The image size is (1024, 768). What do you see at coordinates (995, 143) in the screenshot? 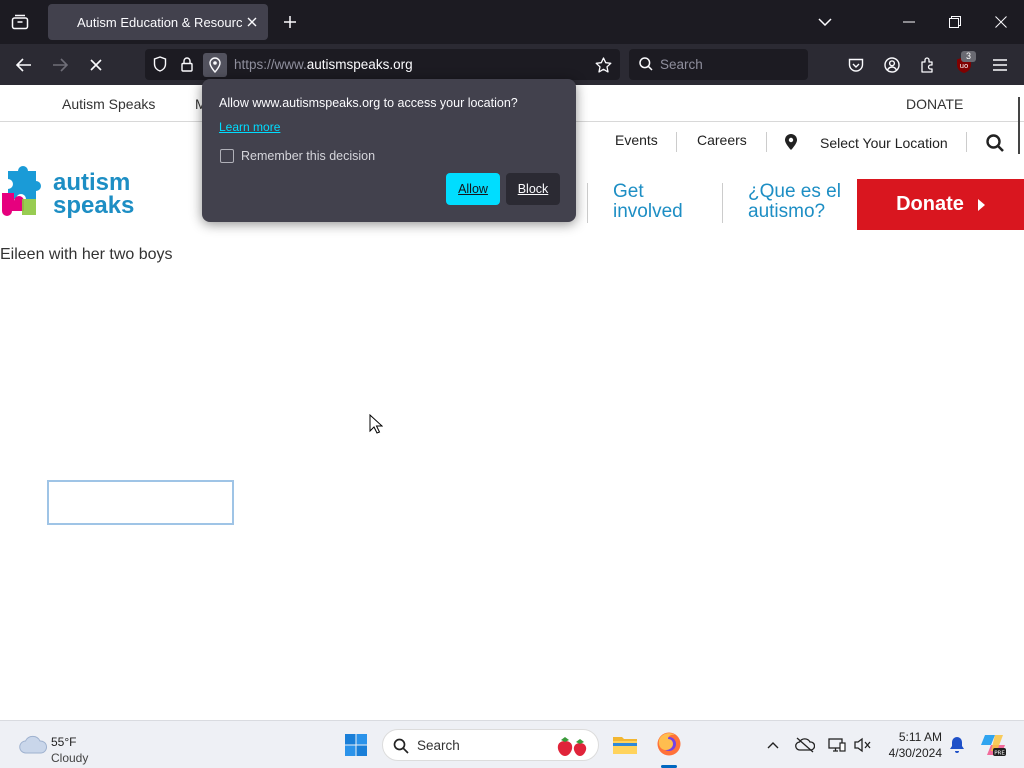
I see `site-search-icon` at bounding box center [995, 143].